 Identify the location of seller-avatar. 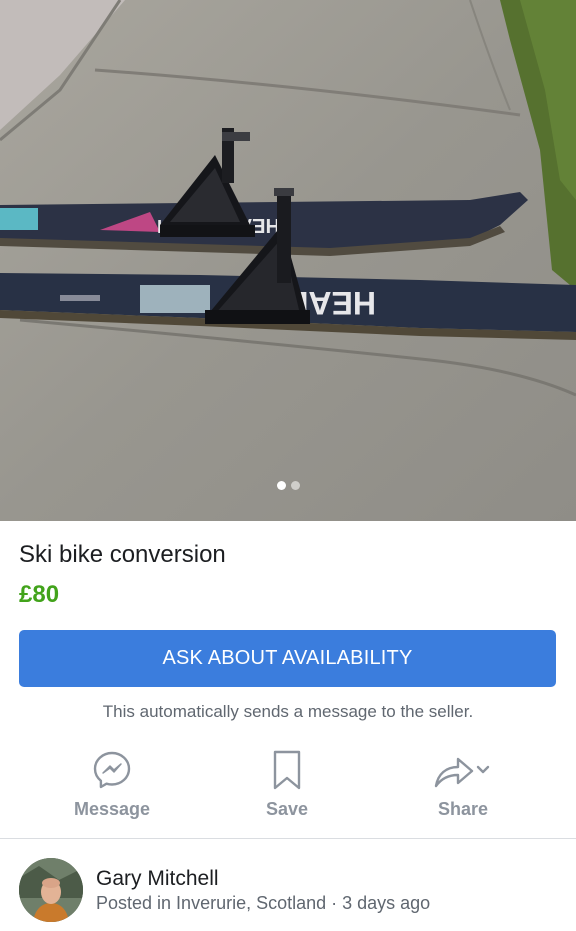
(51, 890).